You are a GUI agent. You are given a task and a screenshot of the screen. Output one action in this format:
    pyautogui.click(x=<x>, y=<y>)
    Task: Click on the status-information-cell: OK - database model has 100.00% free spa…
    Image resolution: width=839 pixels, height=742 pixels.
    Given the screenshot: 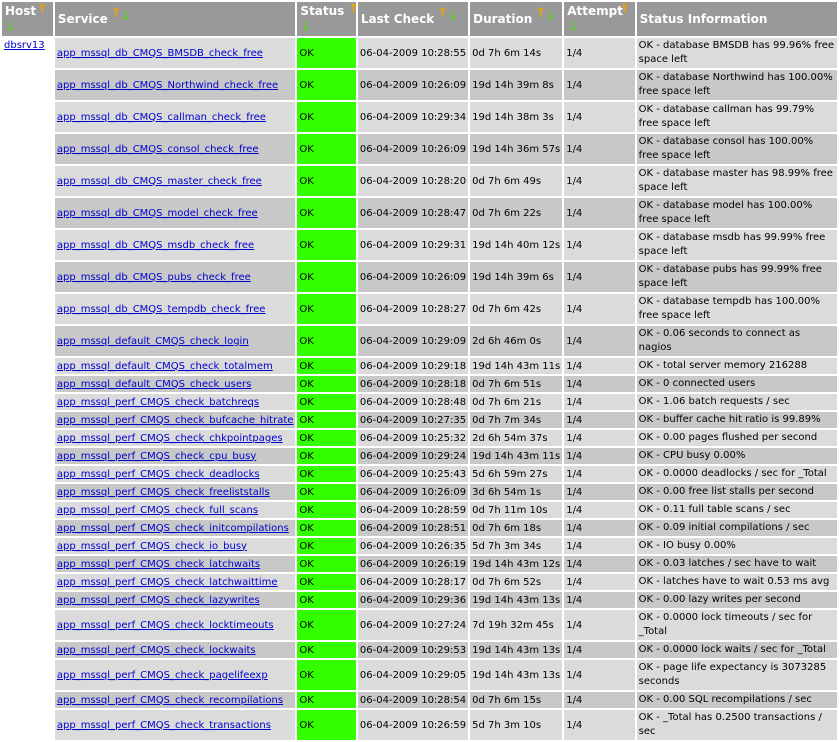 What is the action you would take?
    pyautogui.click(x=736, y=213)
    